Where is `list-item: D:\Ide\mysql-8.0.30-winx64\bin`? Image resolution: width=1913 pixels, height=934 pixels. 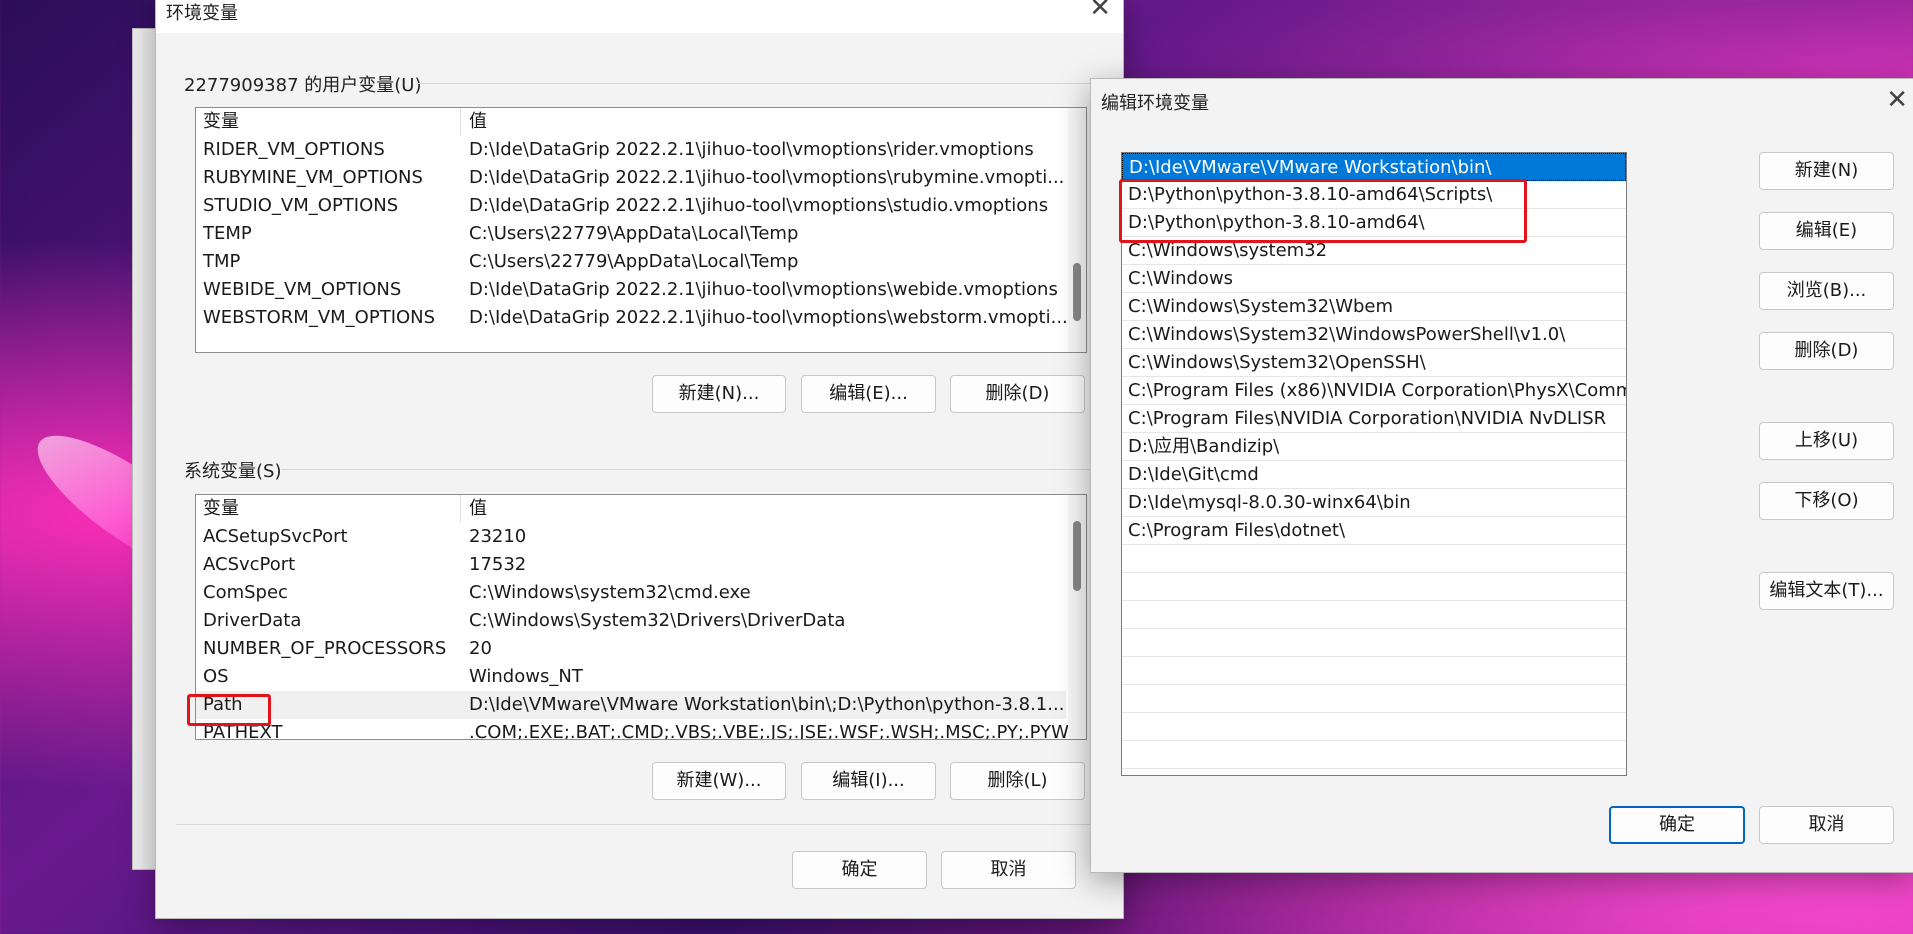
list-item: D:\Ide\mysql-8.0.30-winx64\bin is located at coordinates (1374, 503).